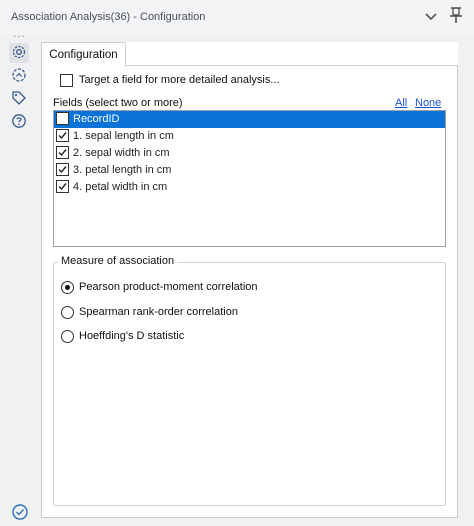  Describe the element at coordinates (66, 80) in the screenshot. I see `target-field-checkbox` at that location.